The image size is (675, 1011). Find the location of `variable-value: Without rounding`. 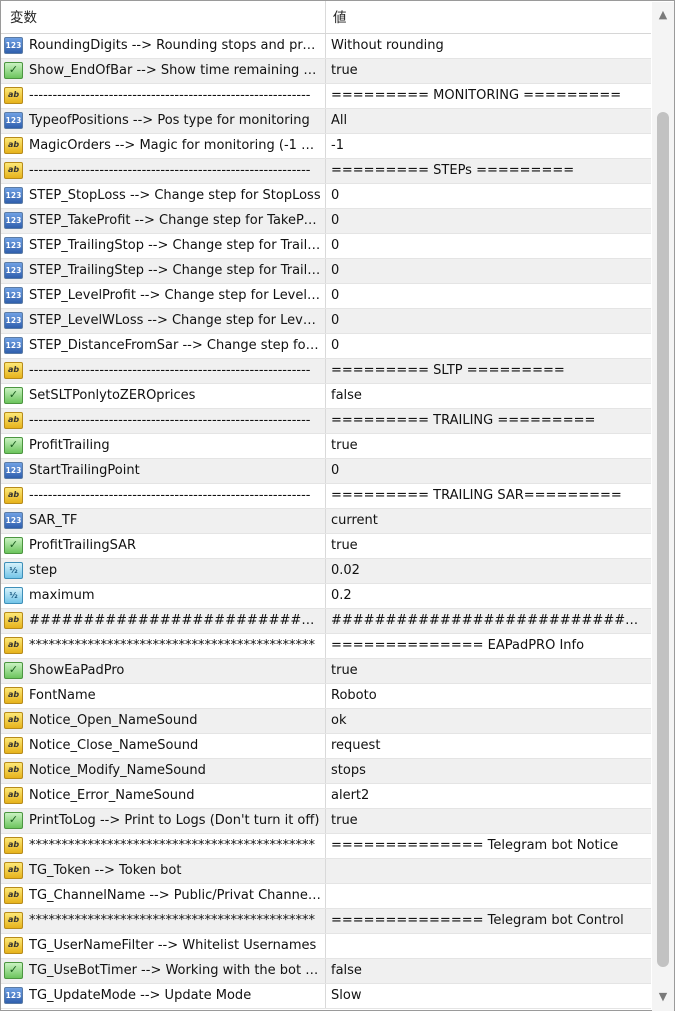

variable-value: Without rounding is located at coordinates (489, 46).